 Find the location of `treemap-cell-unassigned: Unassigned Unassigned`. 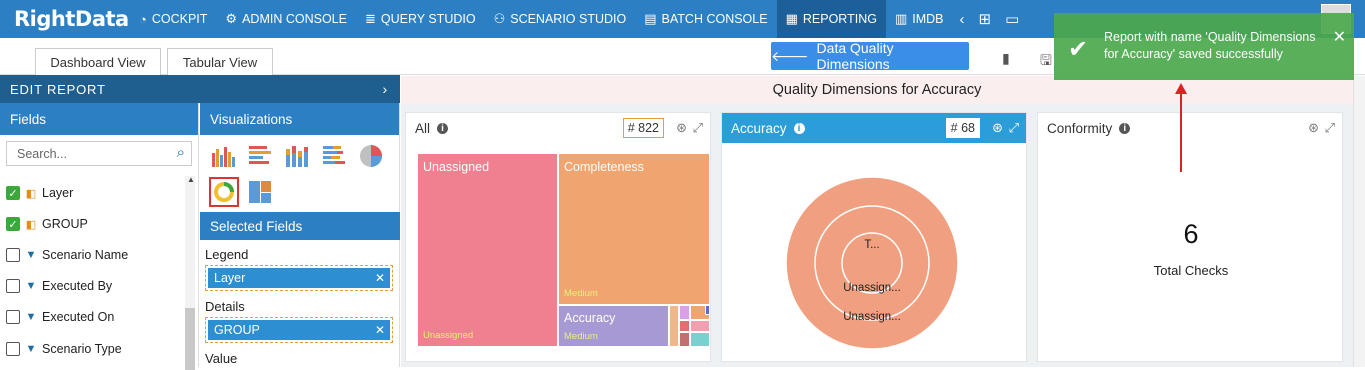

treemap-cell-unassigned: Unassigned Unassigned is located at coordinates (487, 250).